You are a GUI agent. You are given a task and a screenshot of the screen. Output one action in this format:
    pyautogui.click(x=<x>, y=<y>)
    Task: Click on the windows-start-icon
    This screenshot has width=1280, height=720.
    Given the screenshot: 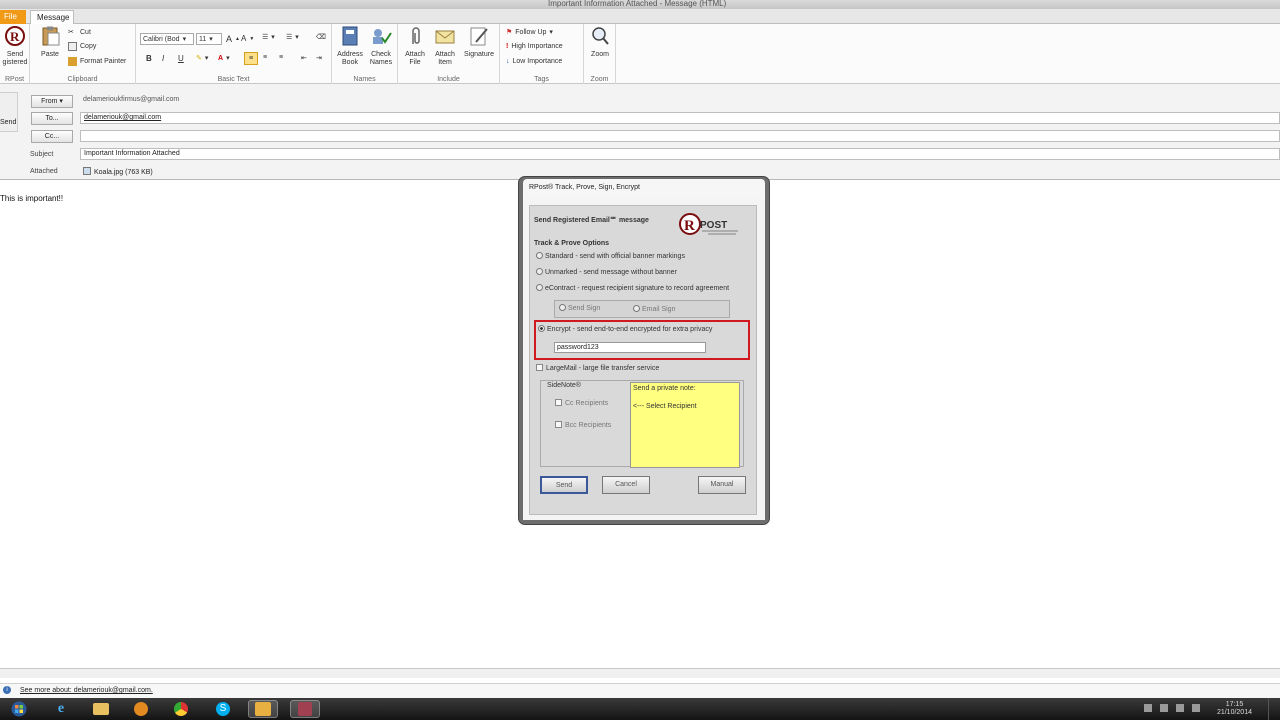 What is the action you would take?
    pyautogui.click(x=19, y=709)
    